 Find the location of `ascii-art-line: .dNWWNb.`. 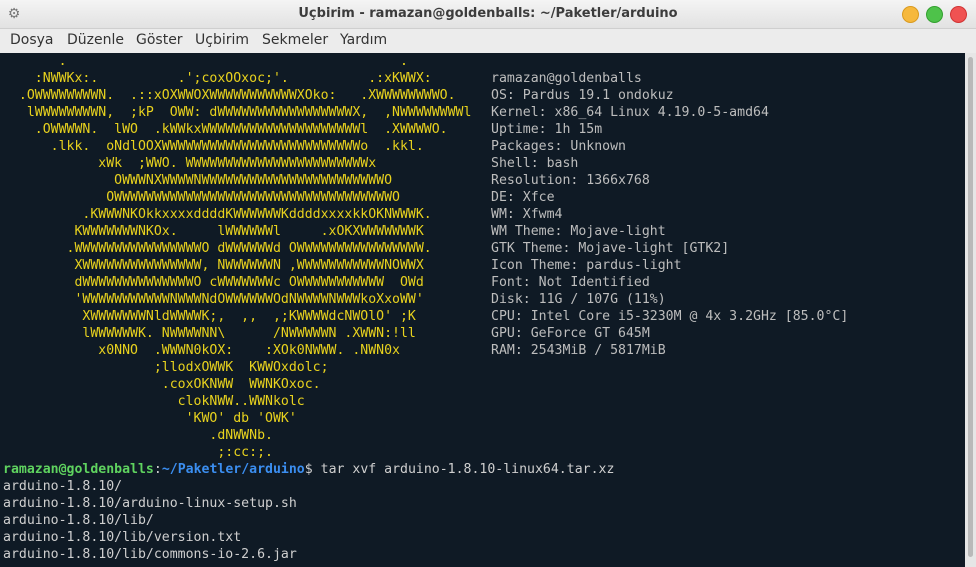

ascii-art-line: .dNWWNb. is located at coordinates (138, 435).